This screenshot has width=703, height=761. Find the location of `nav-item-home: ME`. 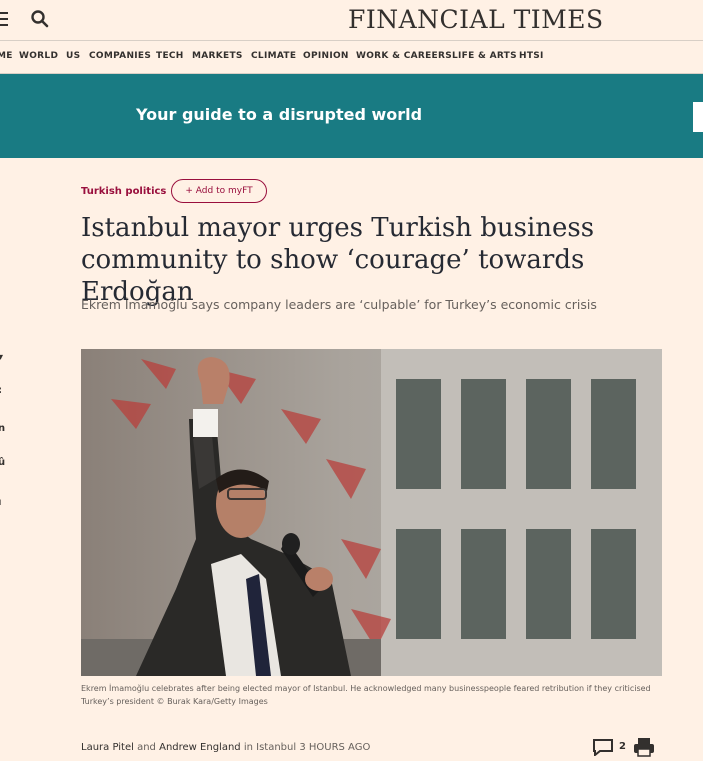

nav-item-home: ME is located at coordinates (6, 56).